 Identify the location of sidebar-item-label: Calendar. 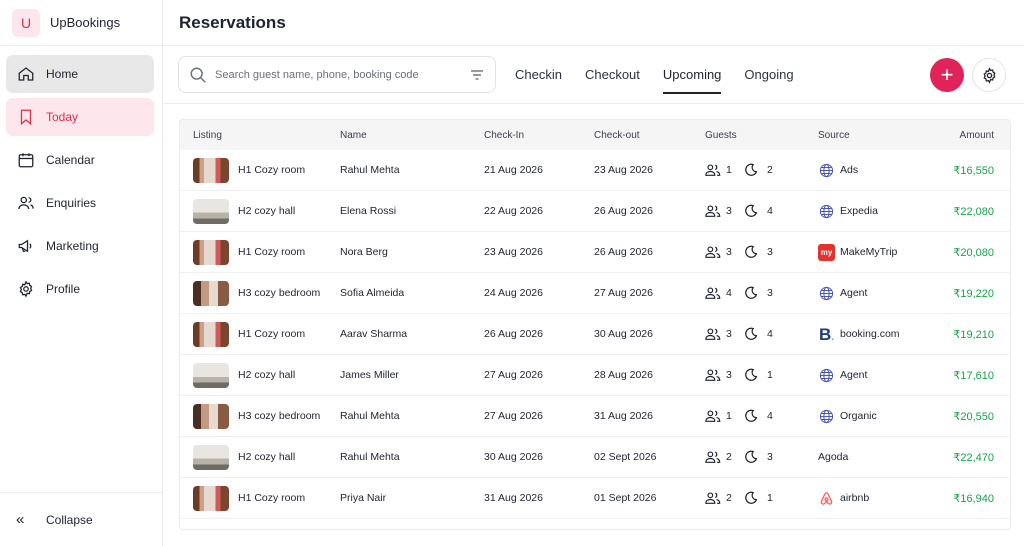
(70, 160).